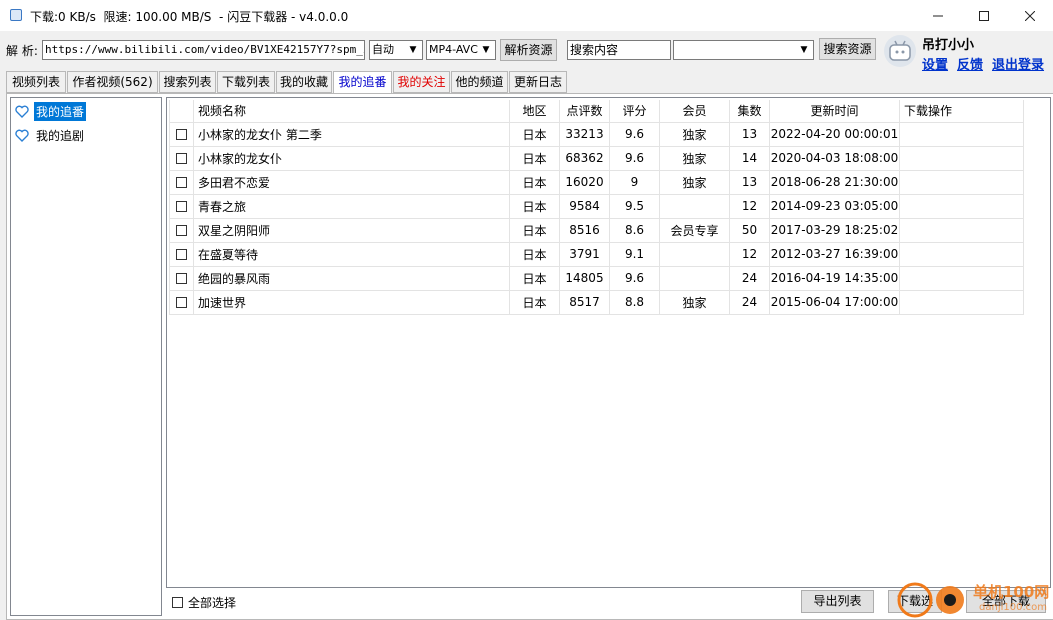 This screenshot has height=620, width=1053. I want to click on close-icon, so click(1030, 15).